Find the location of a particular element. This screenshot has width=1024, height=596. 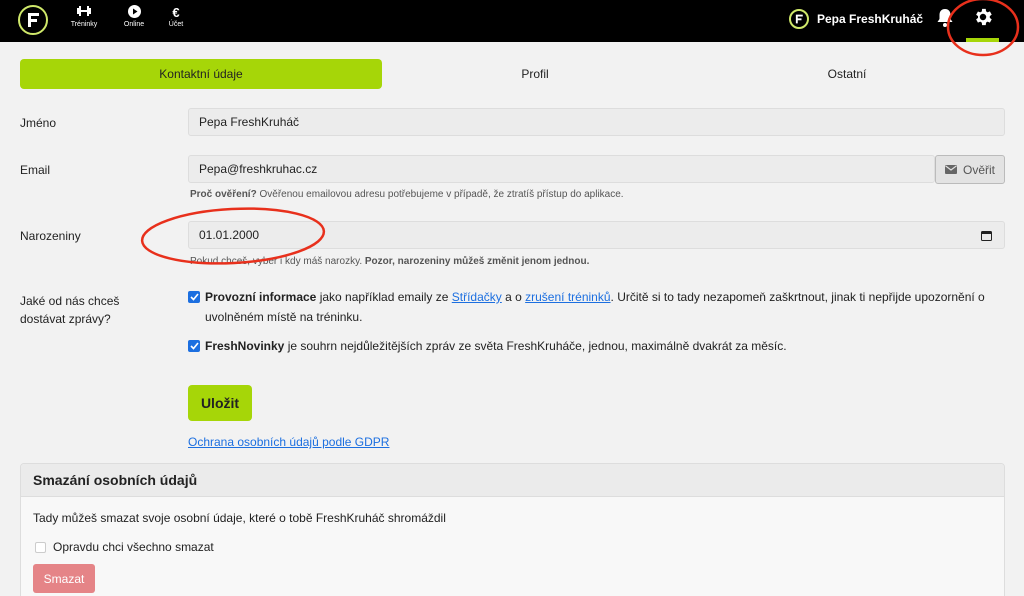

user-avatar is located at coordinates (799, 19).